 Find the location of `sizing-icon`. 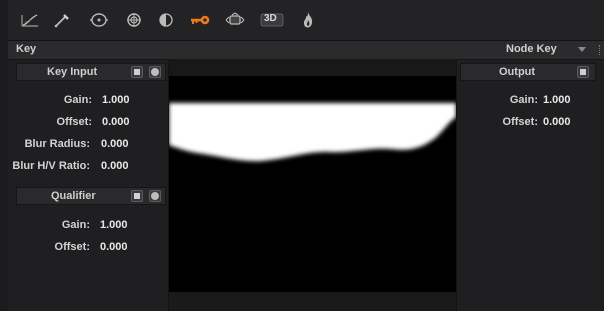

sizing-icon is located at coordinates (235, 18).